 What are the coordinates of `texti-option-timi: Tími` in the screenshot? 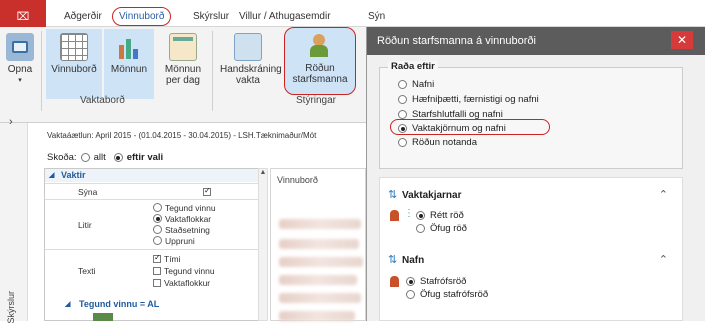 It's located at (167, 258).